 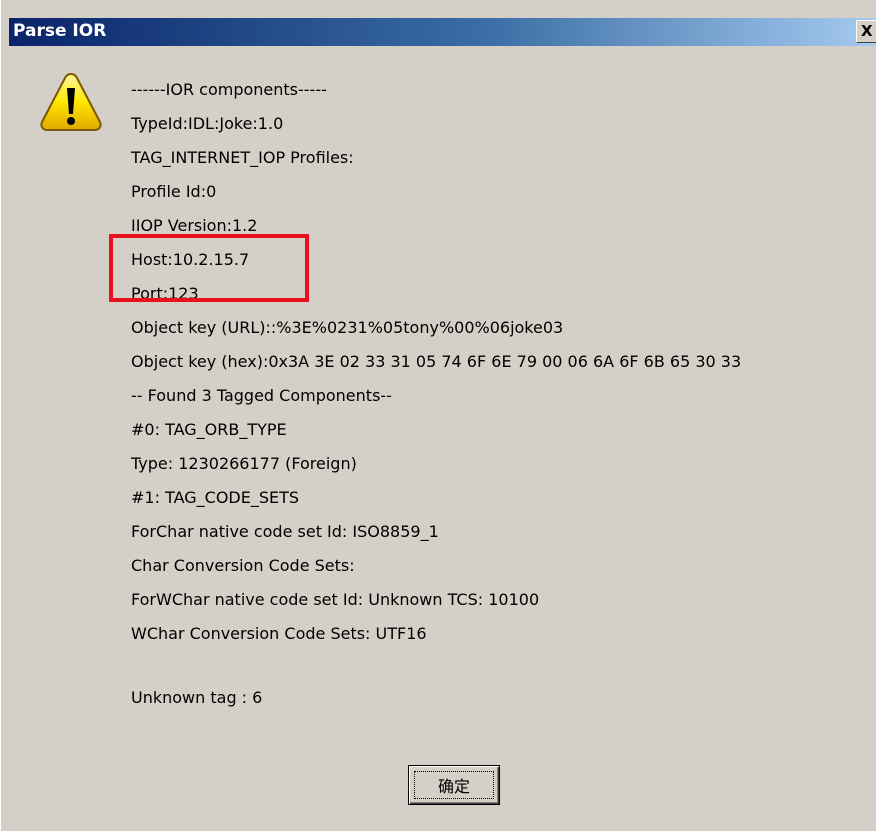 I want to click on message-line: ForChar native code set Id: ISO8859_1, so click(x=285, y=531).